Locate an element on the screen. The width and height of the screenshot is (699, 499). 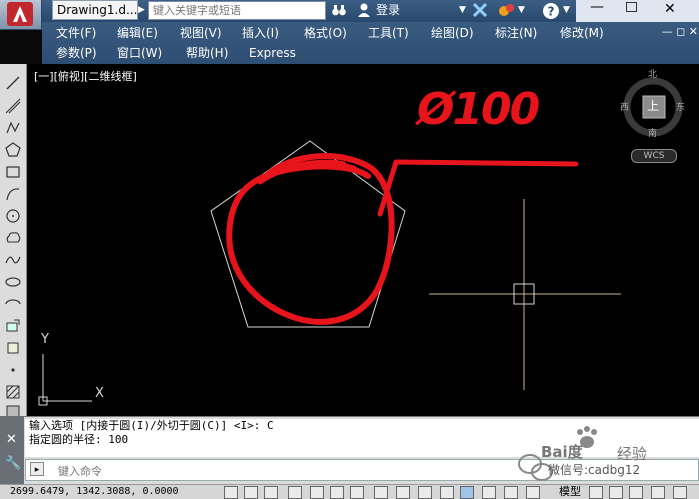
compass-east-label: 东 is located at coordinates (681, 108).